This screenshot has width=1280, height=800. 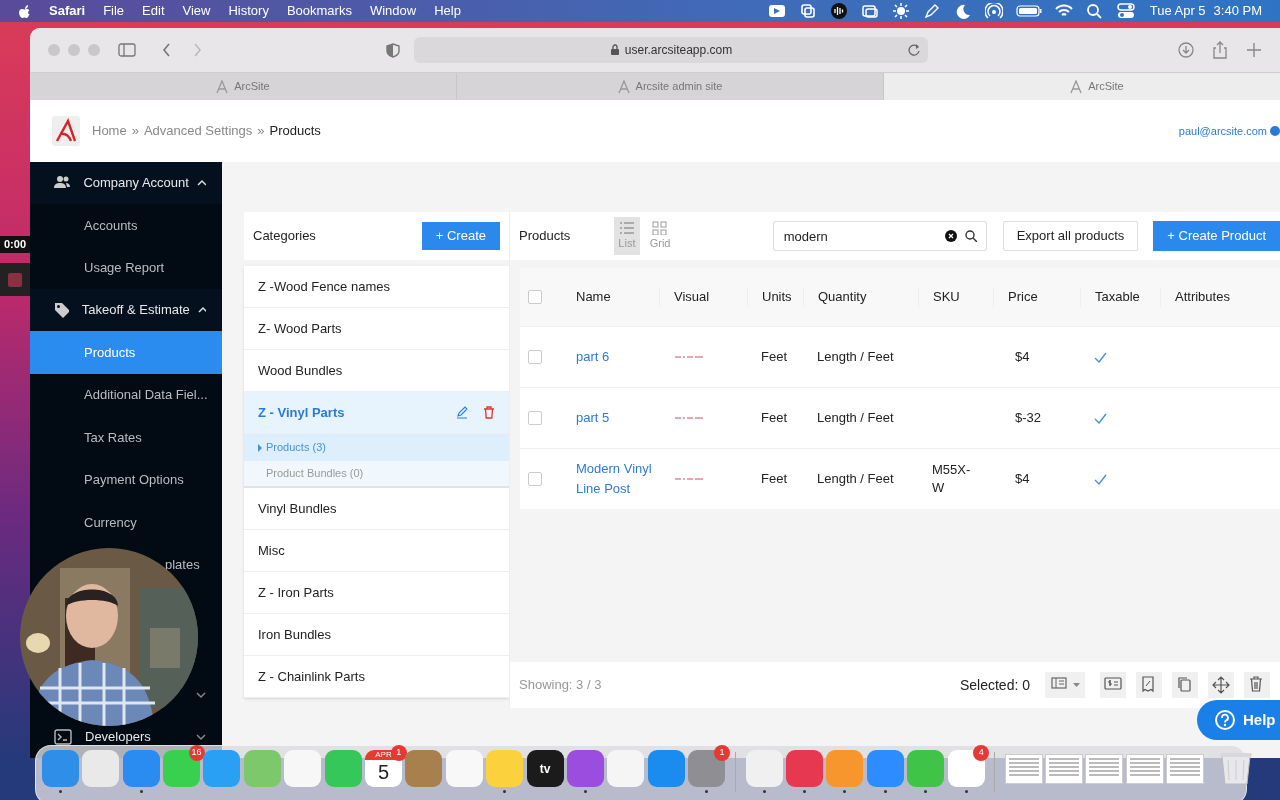 I want to click on browser-tab: ArcSite, so click(x=1082, y=86).